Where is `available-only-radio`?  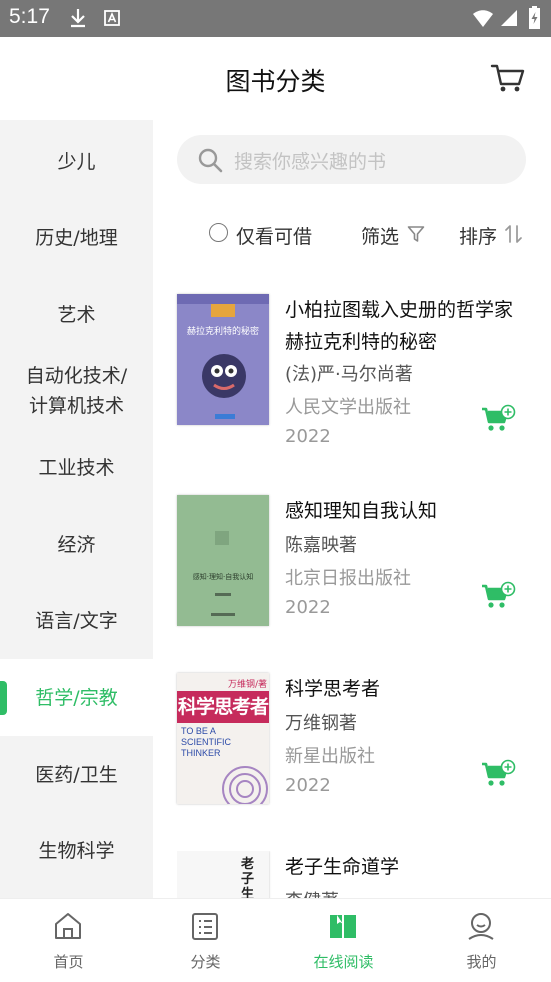
available-only-radio is located at coordinates (218, 232).